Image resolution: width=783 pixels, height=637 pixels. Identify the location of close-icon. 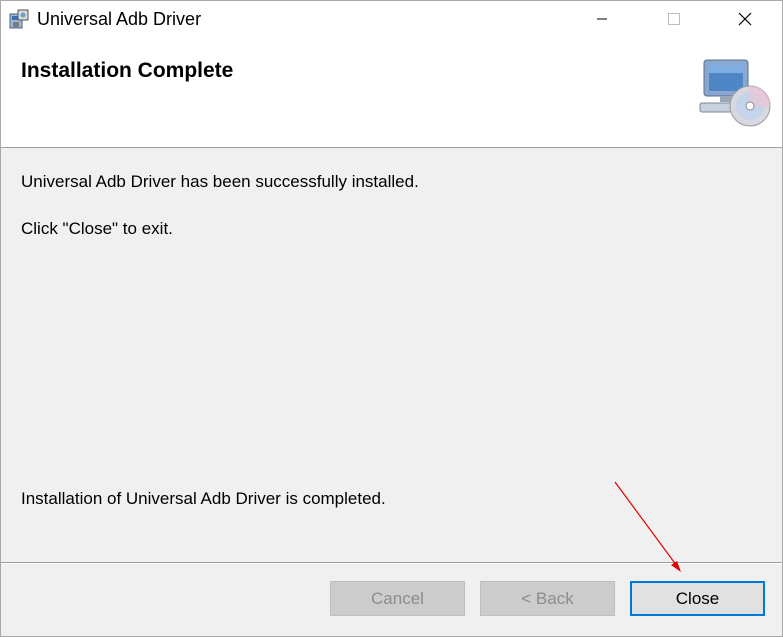
(745, 19).